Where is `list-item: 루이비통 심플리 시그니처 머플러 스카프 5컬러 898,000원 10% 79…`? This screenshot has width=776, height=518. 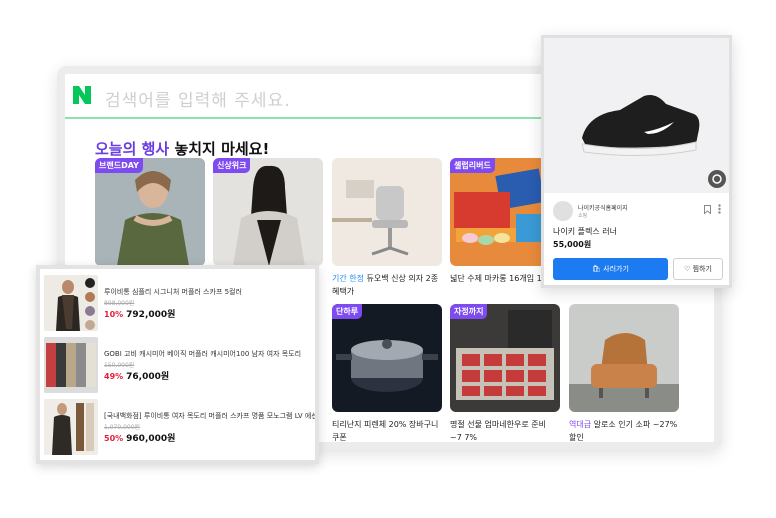 list-item: 루이비통 심플리 시그니처 머플러 스카프 5컬러 898,000원 10% 79… is located at coordinates (179, 304).